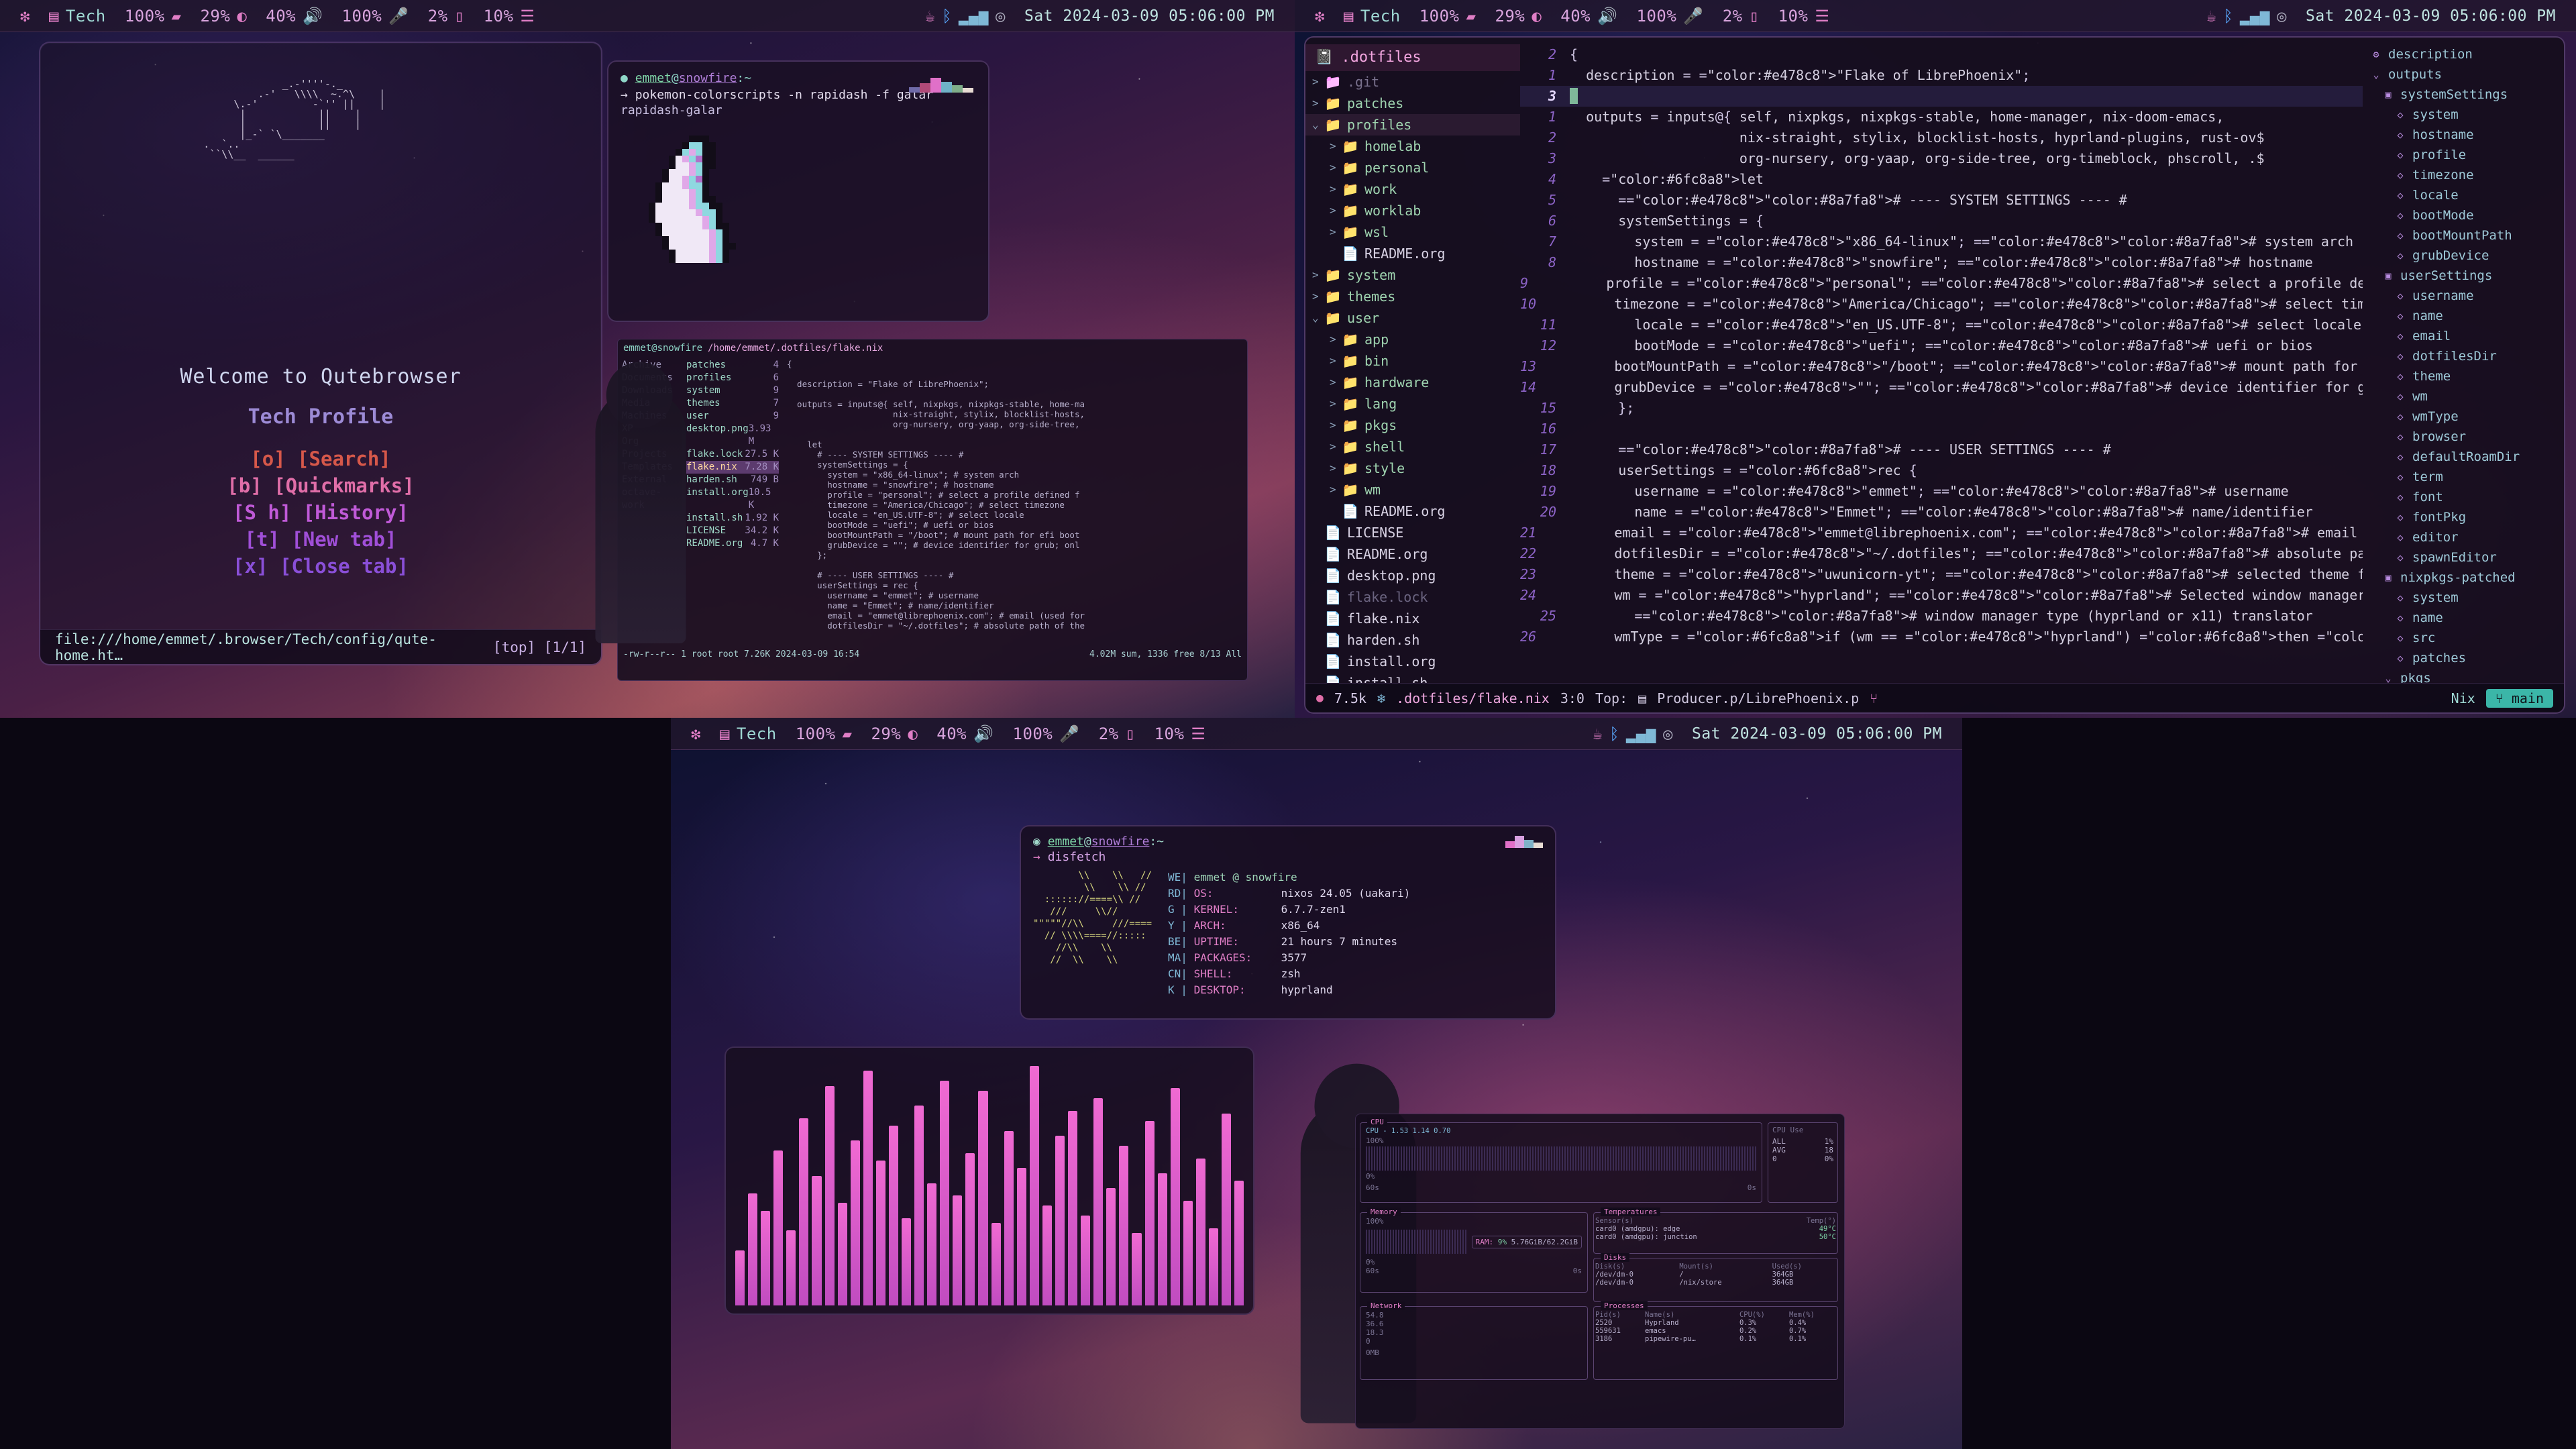  What do you see at coordinates (1941, 408) in the screenshot?
I see `code-line: 15 };` at bounding box center [1941, 408].